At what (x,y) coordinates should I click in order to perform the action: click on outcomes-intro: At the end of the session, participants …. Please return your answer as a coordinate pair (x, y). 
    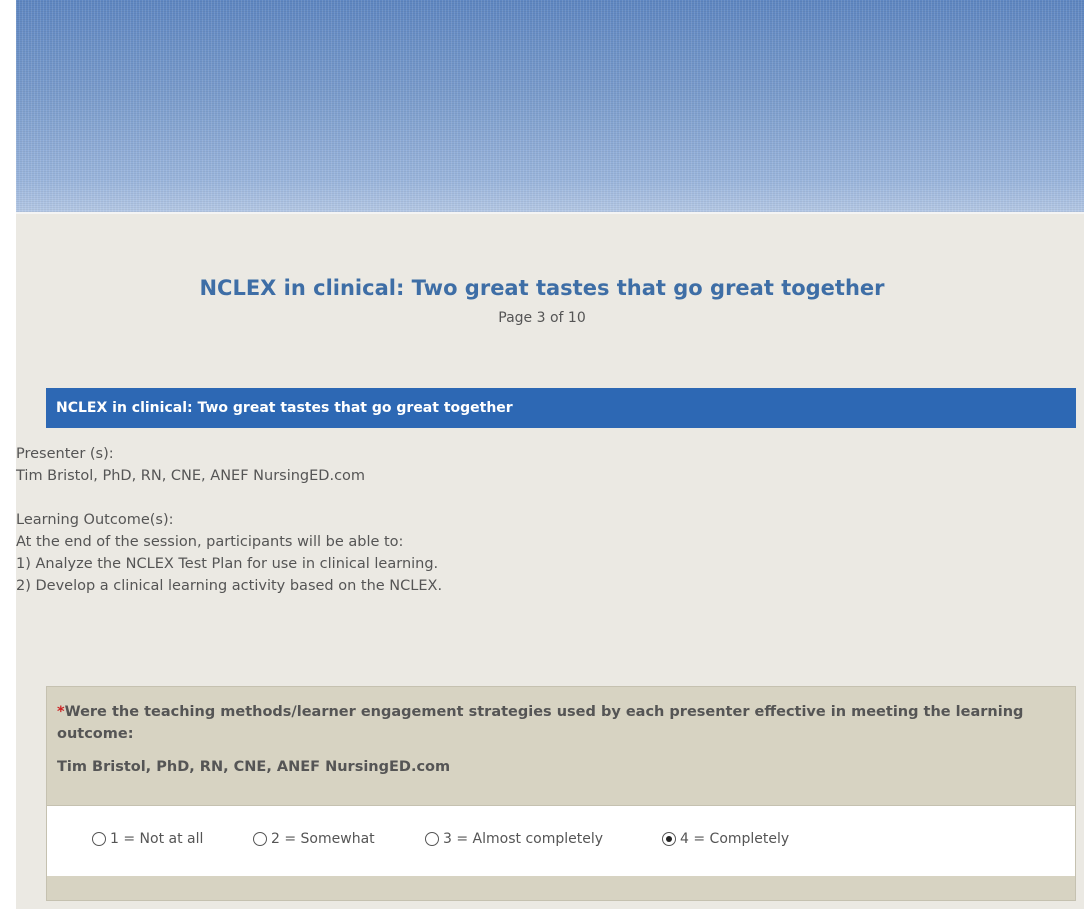
    Looking at the image, I should click on (210, 542).